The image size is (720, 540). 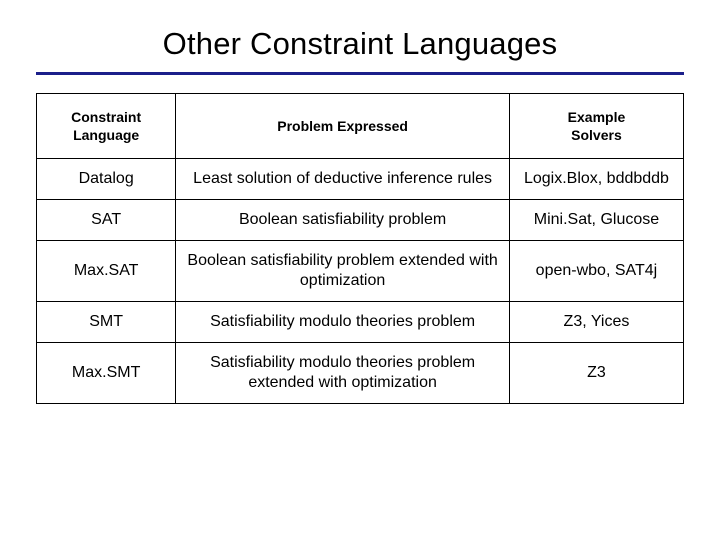 What do you see at coordinates (106, 179) in the screenshot?
I see `cell-language: Datalog` at bounding box center [106, 179].